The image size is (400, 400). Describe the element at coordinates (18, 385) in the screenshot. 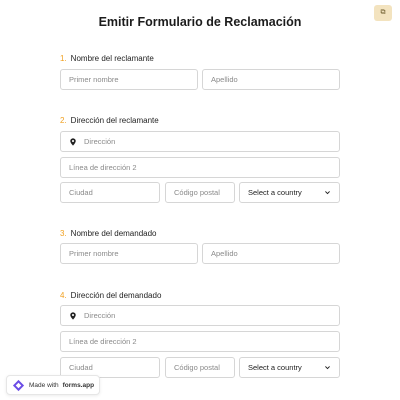

I see `forms-app-logo-icon` at that location.